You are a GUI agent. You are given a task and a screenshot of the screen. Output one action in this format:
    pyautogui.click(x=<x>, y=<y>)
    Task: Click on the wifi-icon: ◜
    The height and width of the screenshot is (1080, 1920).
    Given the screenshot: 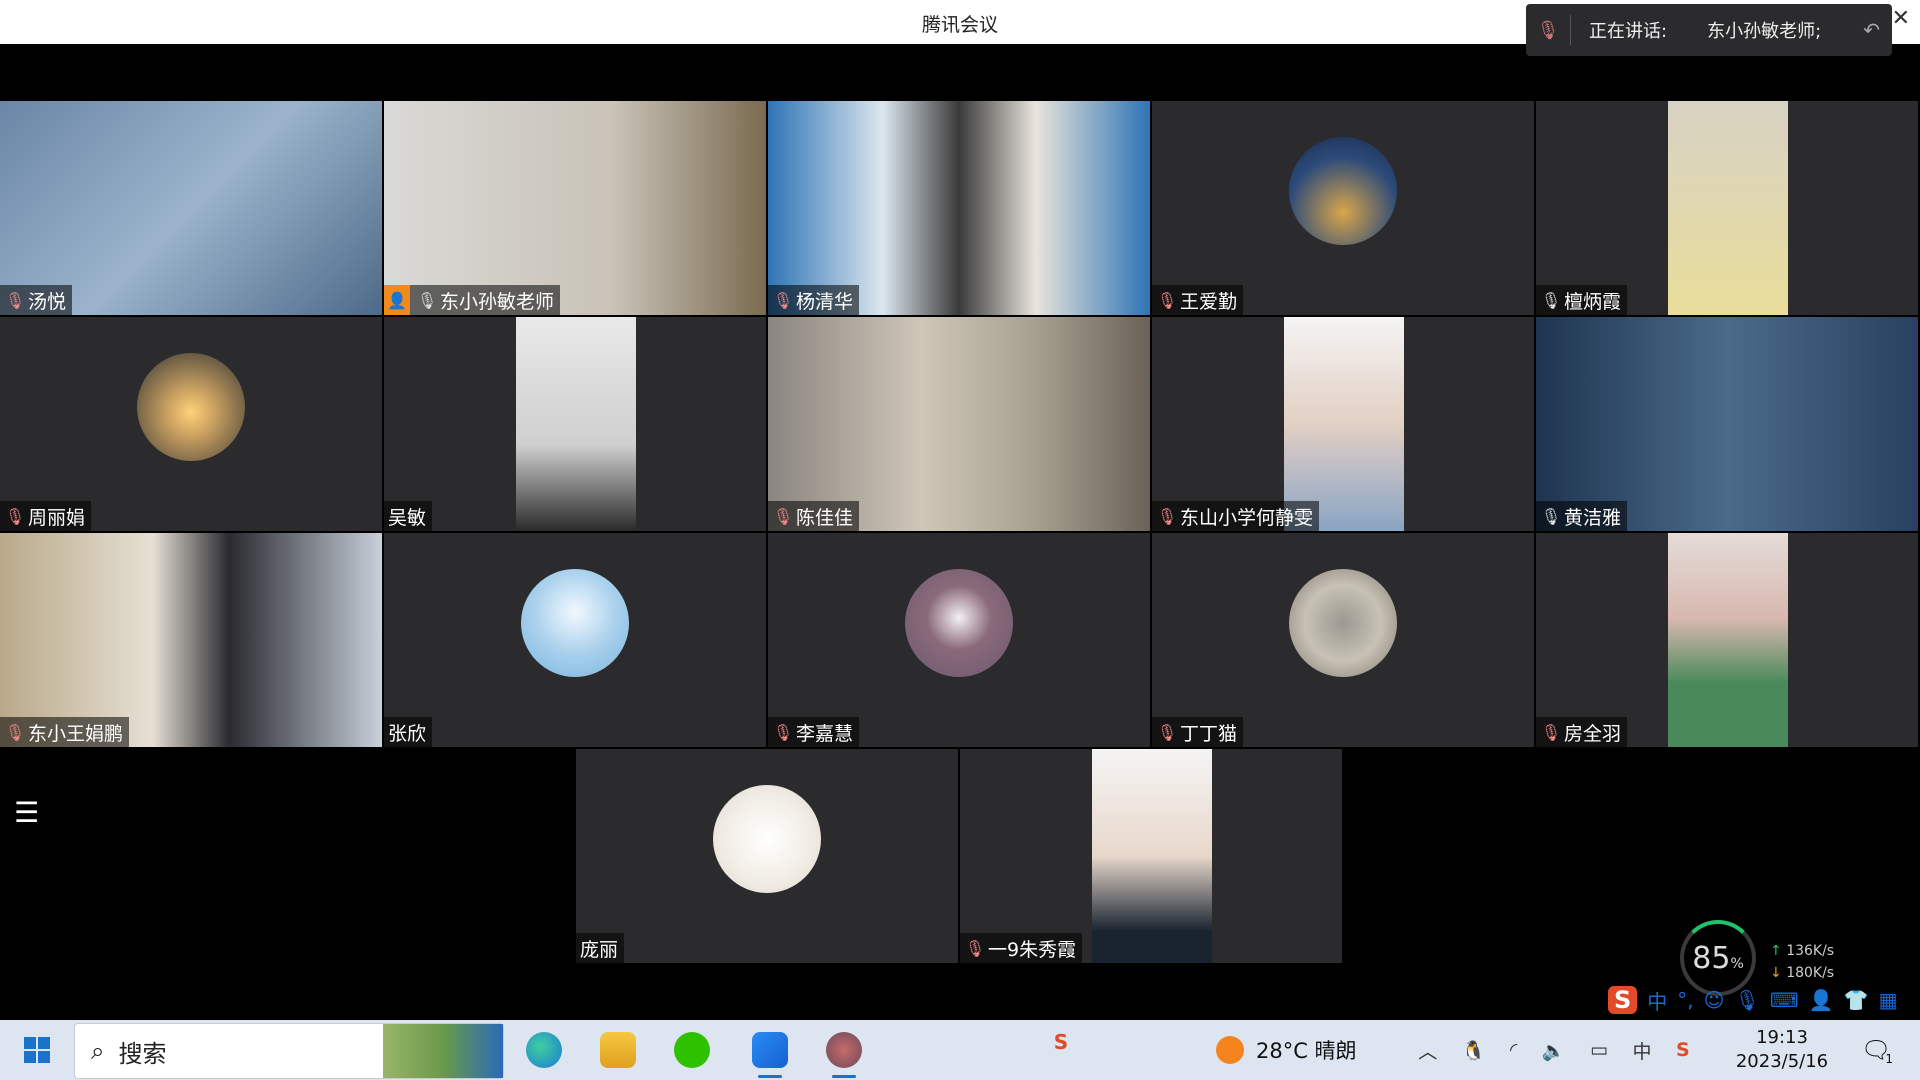 What is the action you would take?
    pyautogui.click(x=1513, y=1050)
    